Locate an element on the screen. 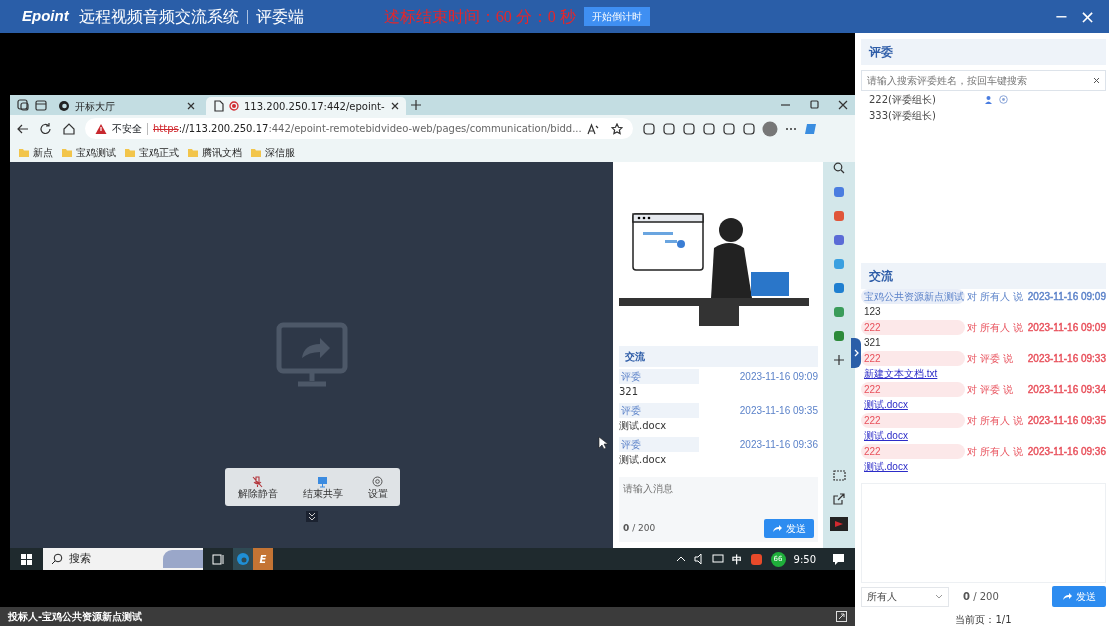 This screenshot has height=626, width=1109. clock: 9:50 is located at coordinates (804, 559).